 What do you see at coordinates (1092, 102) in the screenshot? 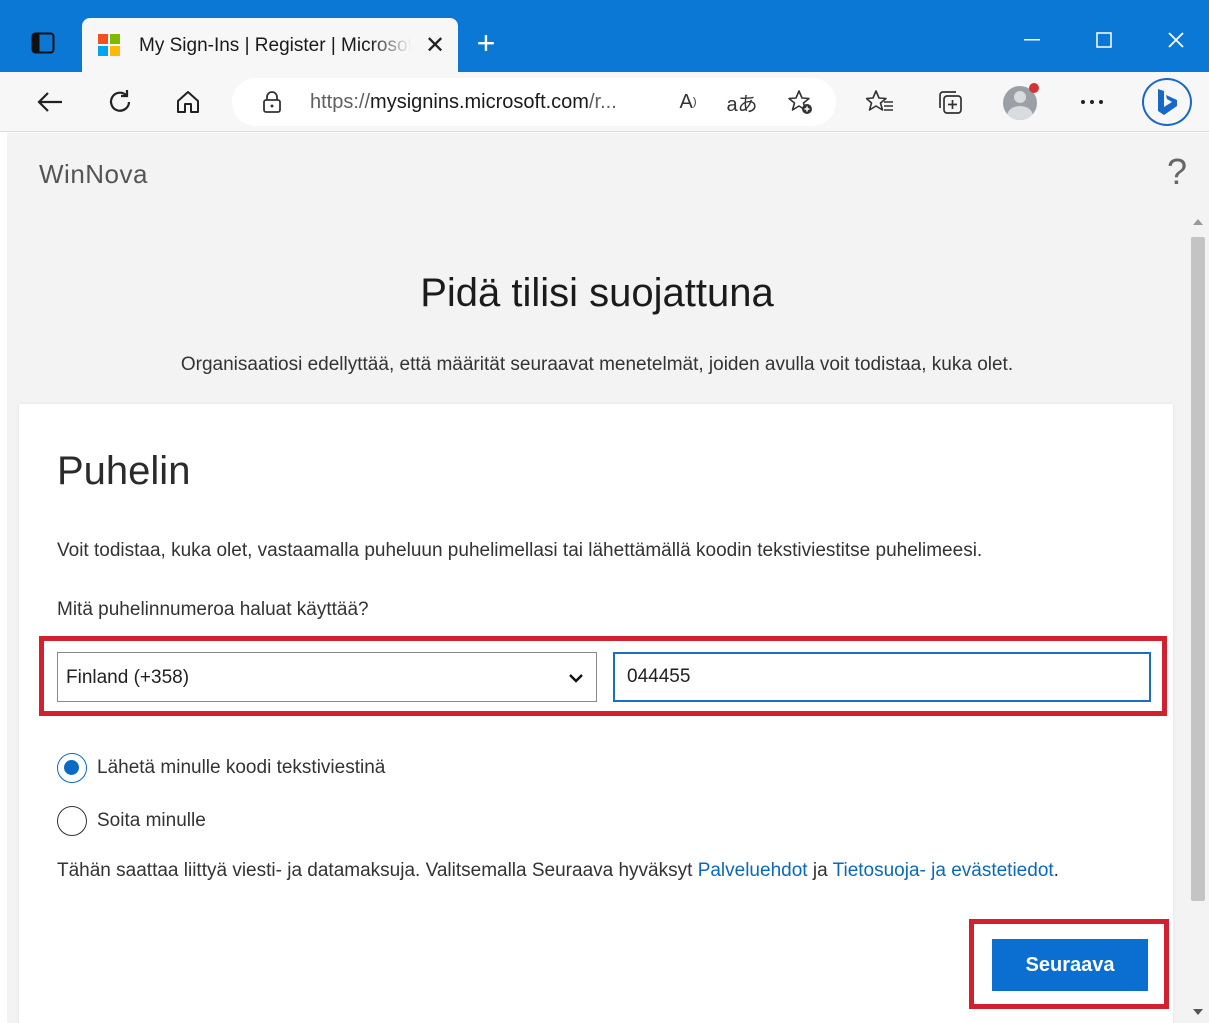
I see `more-options-icon` at bounding box center [1092, 102].